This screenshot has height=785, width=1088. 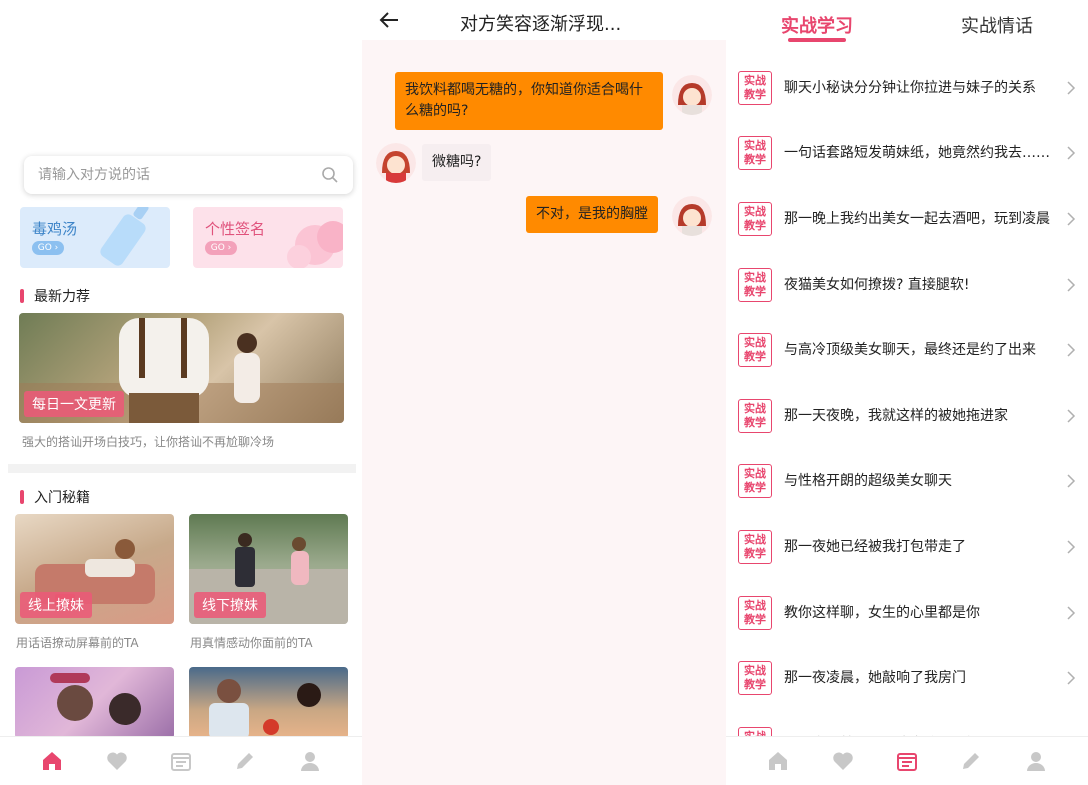 I want to click on top-tabs: 实战学习 实战情话, so click(x=907, y=22).